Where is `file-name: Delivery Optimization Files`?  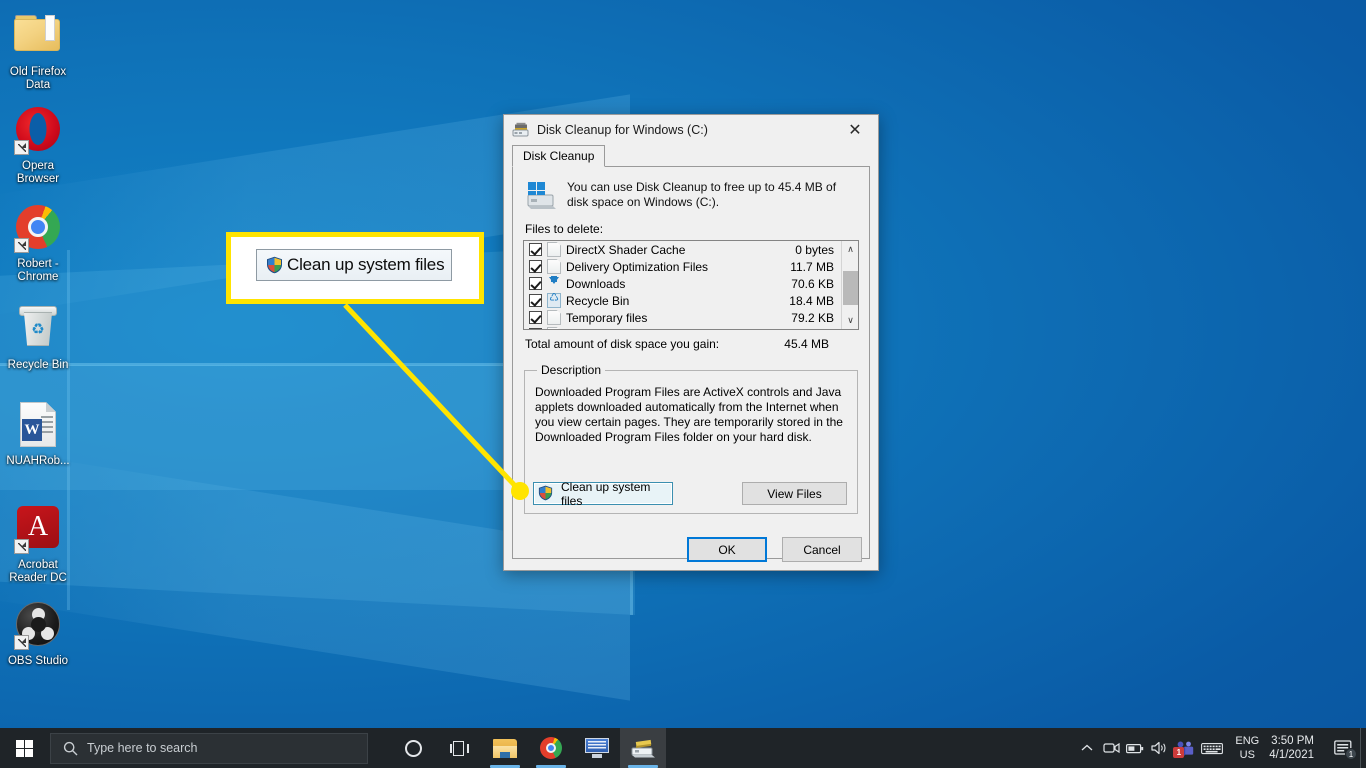 file-name: Delivery Optimization Files is located at coordinates (637, 266).